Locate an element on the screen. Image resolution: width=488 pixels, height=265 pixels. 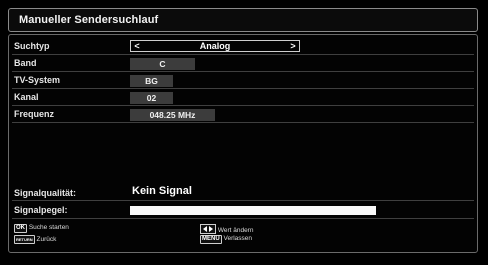
title-bar: Manueller Sendersuchlauf is located at coordinates (243, 20).